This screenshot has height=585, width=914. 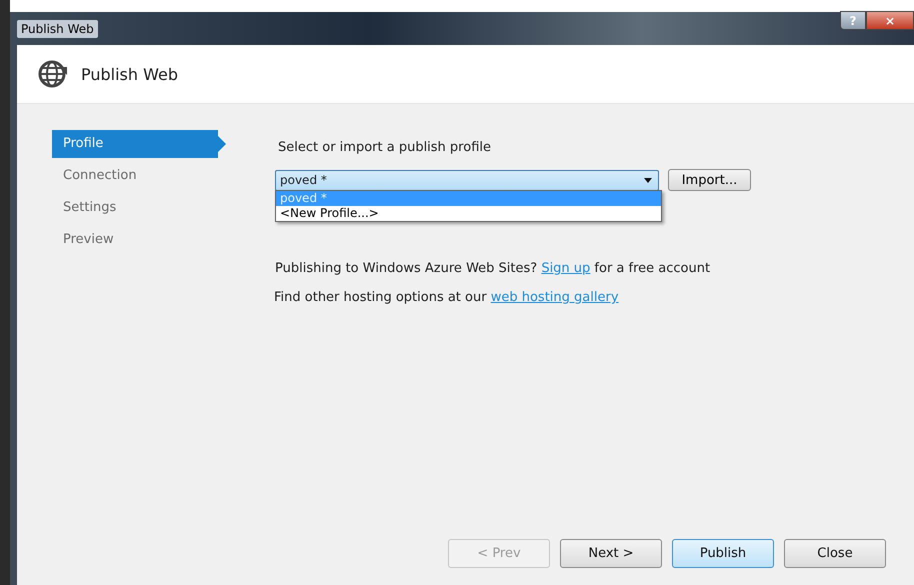 What do you see at coordinates (57, 29) in the screenshot?
I see `window-title: Publish Web` at bounding box center [57, 29].